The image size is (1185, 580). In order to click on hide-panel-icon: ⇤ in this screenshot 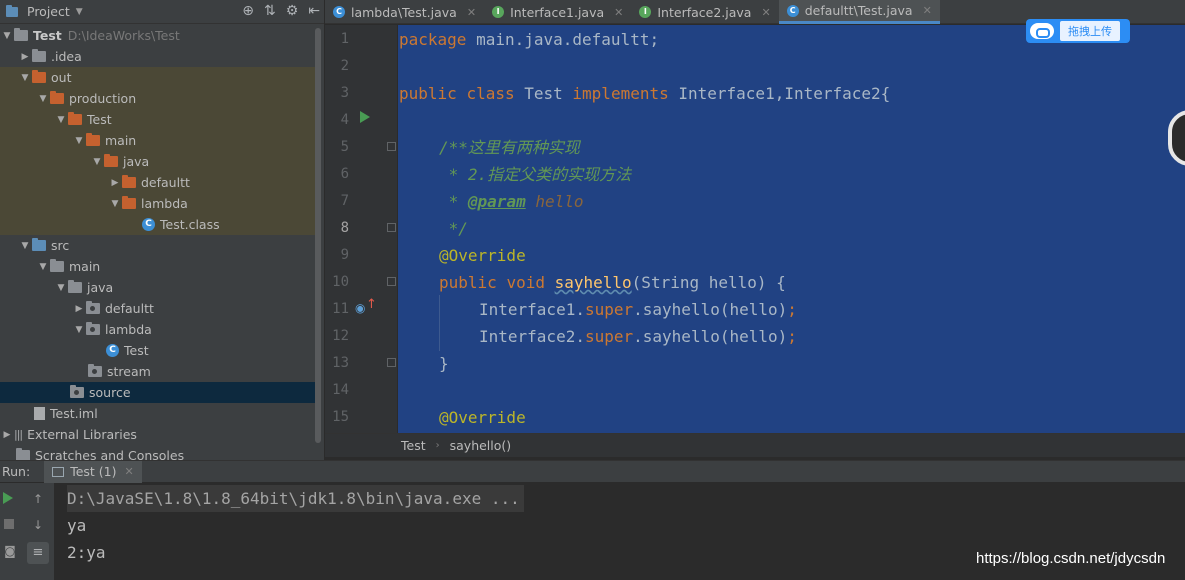, I will do `click(314, 11)`.